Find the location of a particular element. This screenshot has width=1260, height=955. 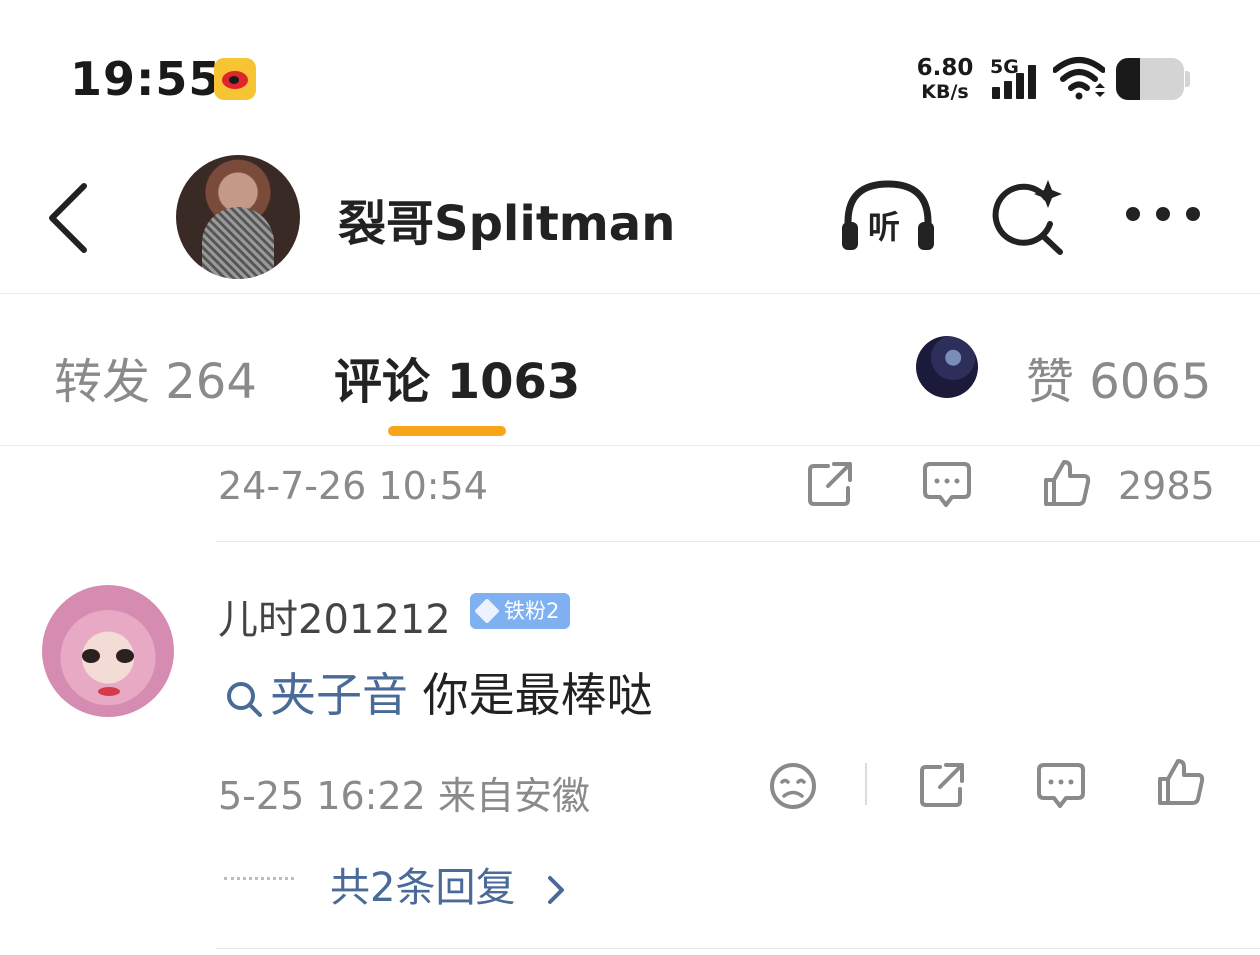

replies-link-label: 共2条回复 is located at coordinates (423, 888).